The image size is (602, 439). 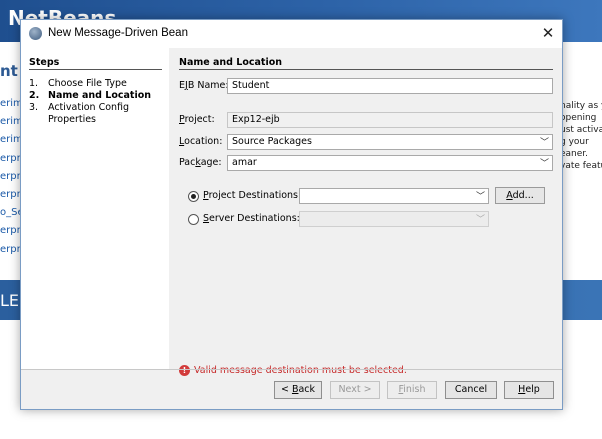 What do you see at coordinates (578, 118) in the screenshot?
I see `background-text-line: opening` at bounding box center [578, 118].